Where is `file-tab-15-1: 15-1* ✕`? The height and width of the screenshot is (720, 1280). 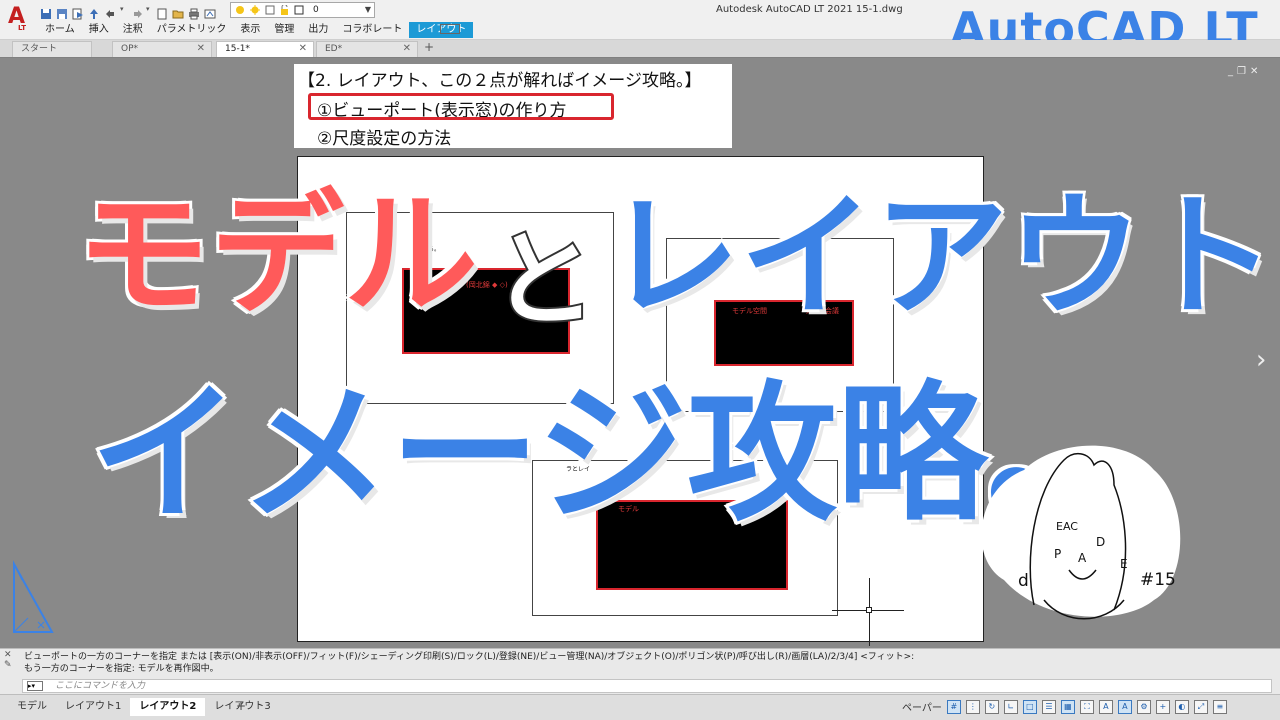
file-tab-15-1: 15-1* ✕ is located at coordinates (265, 49).